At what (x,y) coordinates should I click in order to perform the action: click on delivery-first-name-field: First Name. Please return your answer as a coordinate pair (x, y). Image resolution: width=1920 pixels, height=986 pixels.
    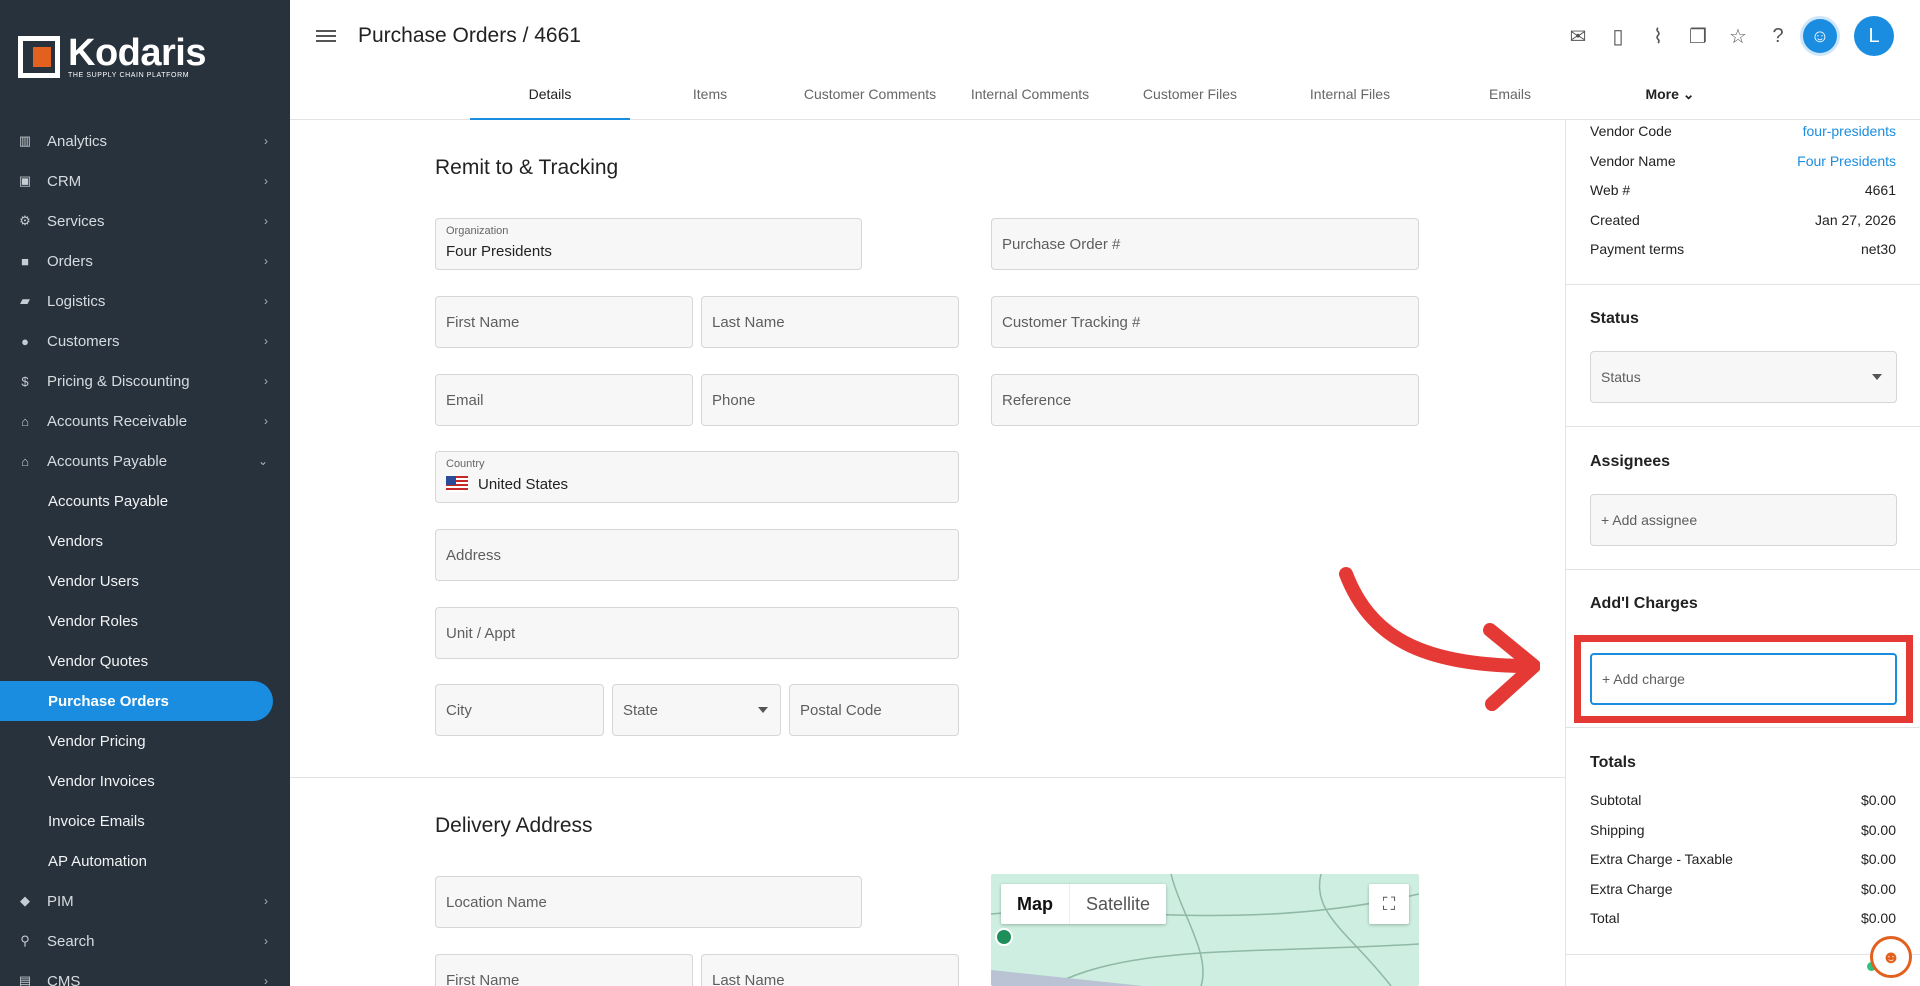
    Looking at the image, I should click on (564, 970).